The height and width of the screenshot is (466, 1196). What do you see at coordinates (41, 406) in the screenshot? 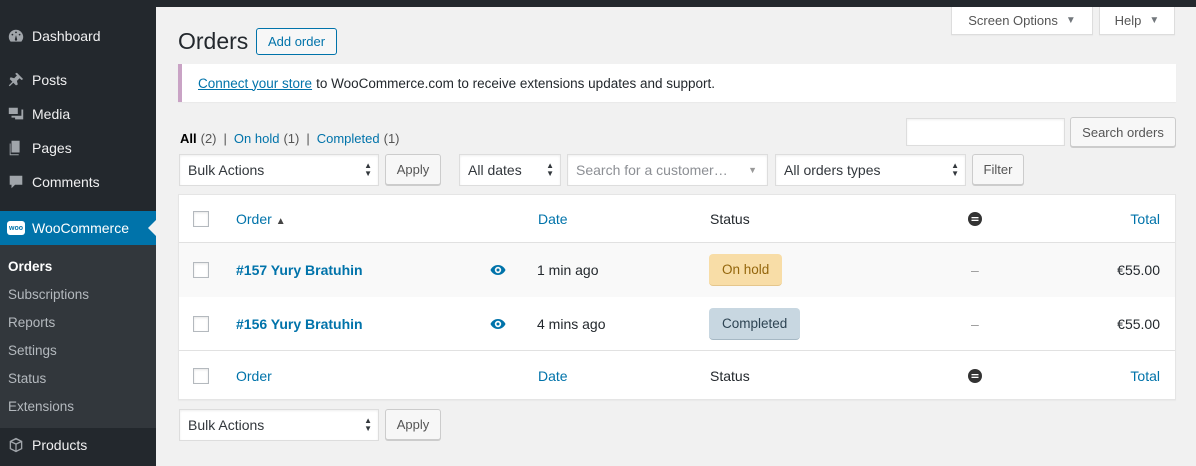
I see `submenu-item-extensions: Extensions` at bounding box center [41, 406].